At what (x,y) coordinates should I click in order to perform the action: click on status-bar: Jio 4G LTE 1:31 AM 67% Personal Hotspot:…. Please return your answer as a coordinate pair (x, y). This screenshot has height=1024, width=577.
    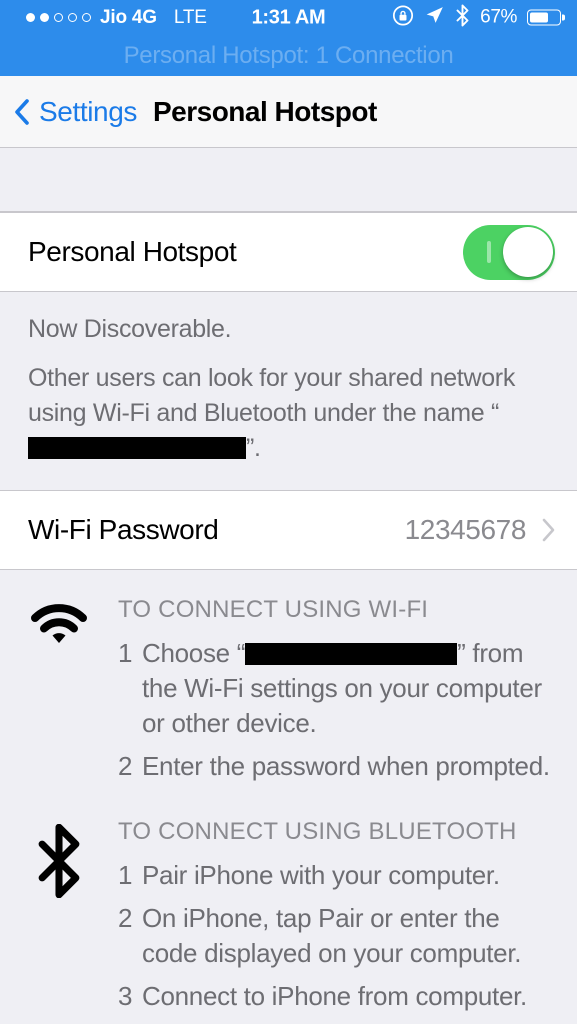
    Looking at the image, I should click on (288, 38).